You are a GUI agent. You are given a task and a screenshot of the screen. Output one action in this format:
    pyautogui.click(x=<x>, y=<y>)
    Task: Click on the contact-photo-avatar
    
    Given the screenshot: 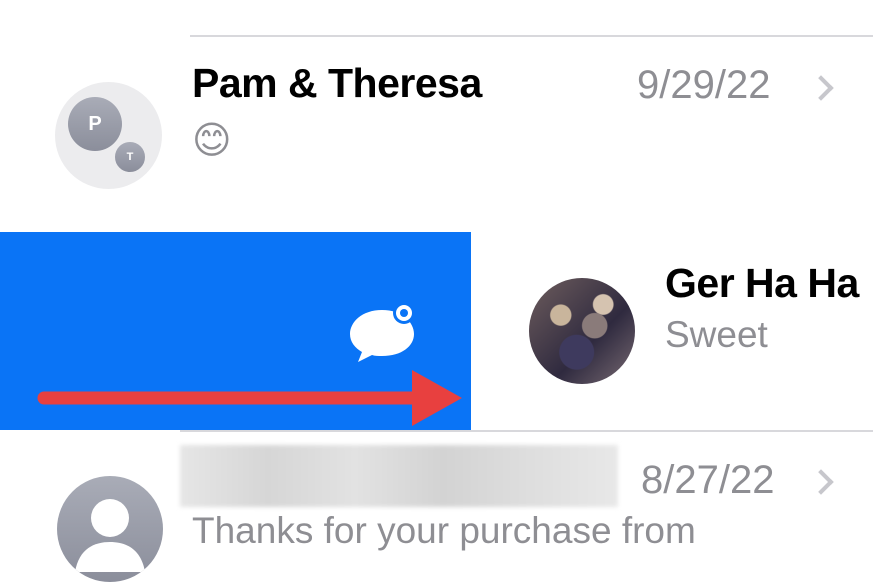 What is the action you would take?
    pyautogui.click(x=582, y=331)
    